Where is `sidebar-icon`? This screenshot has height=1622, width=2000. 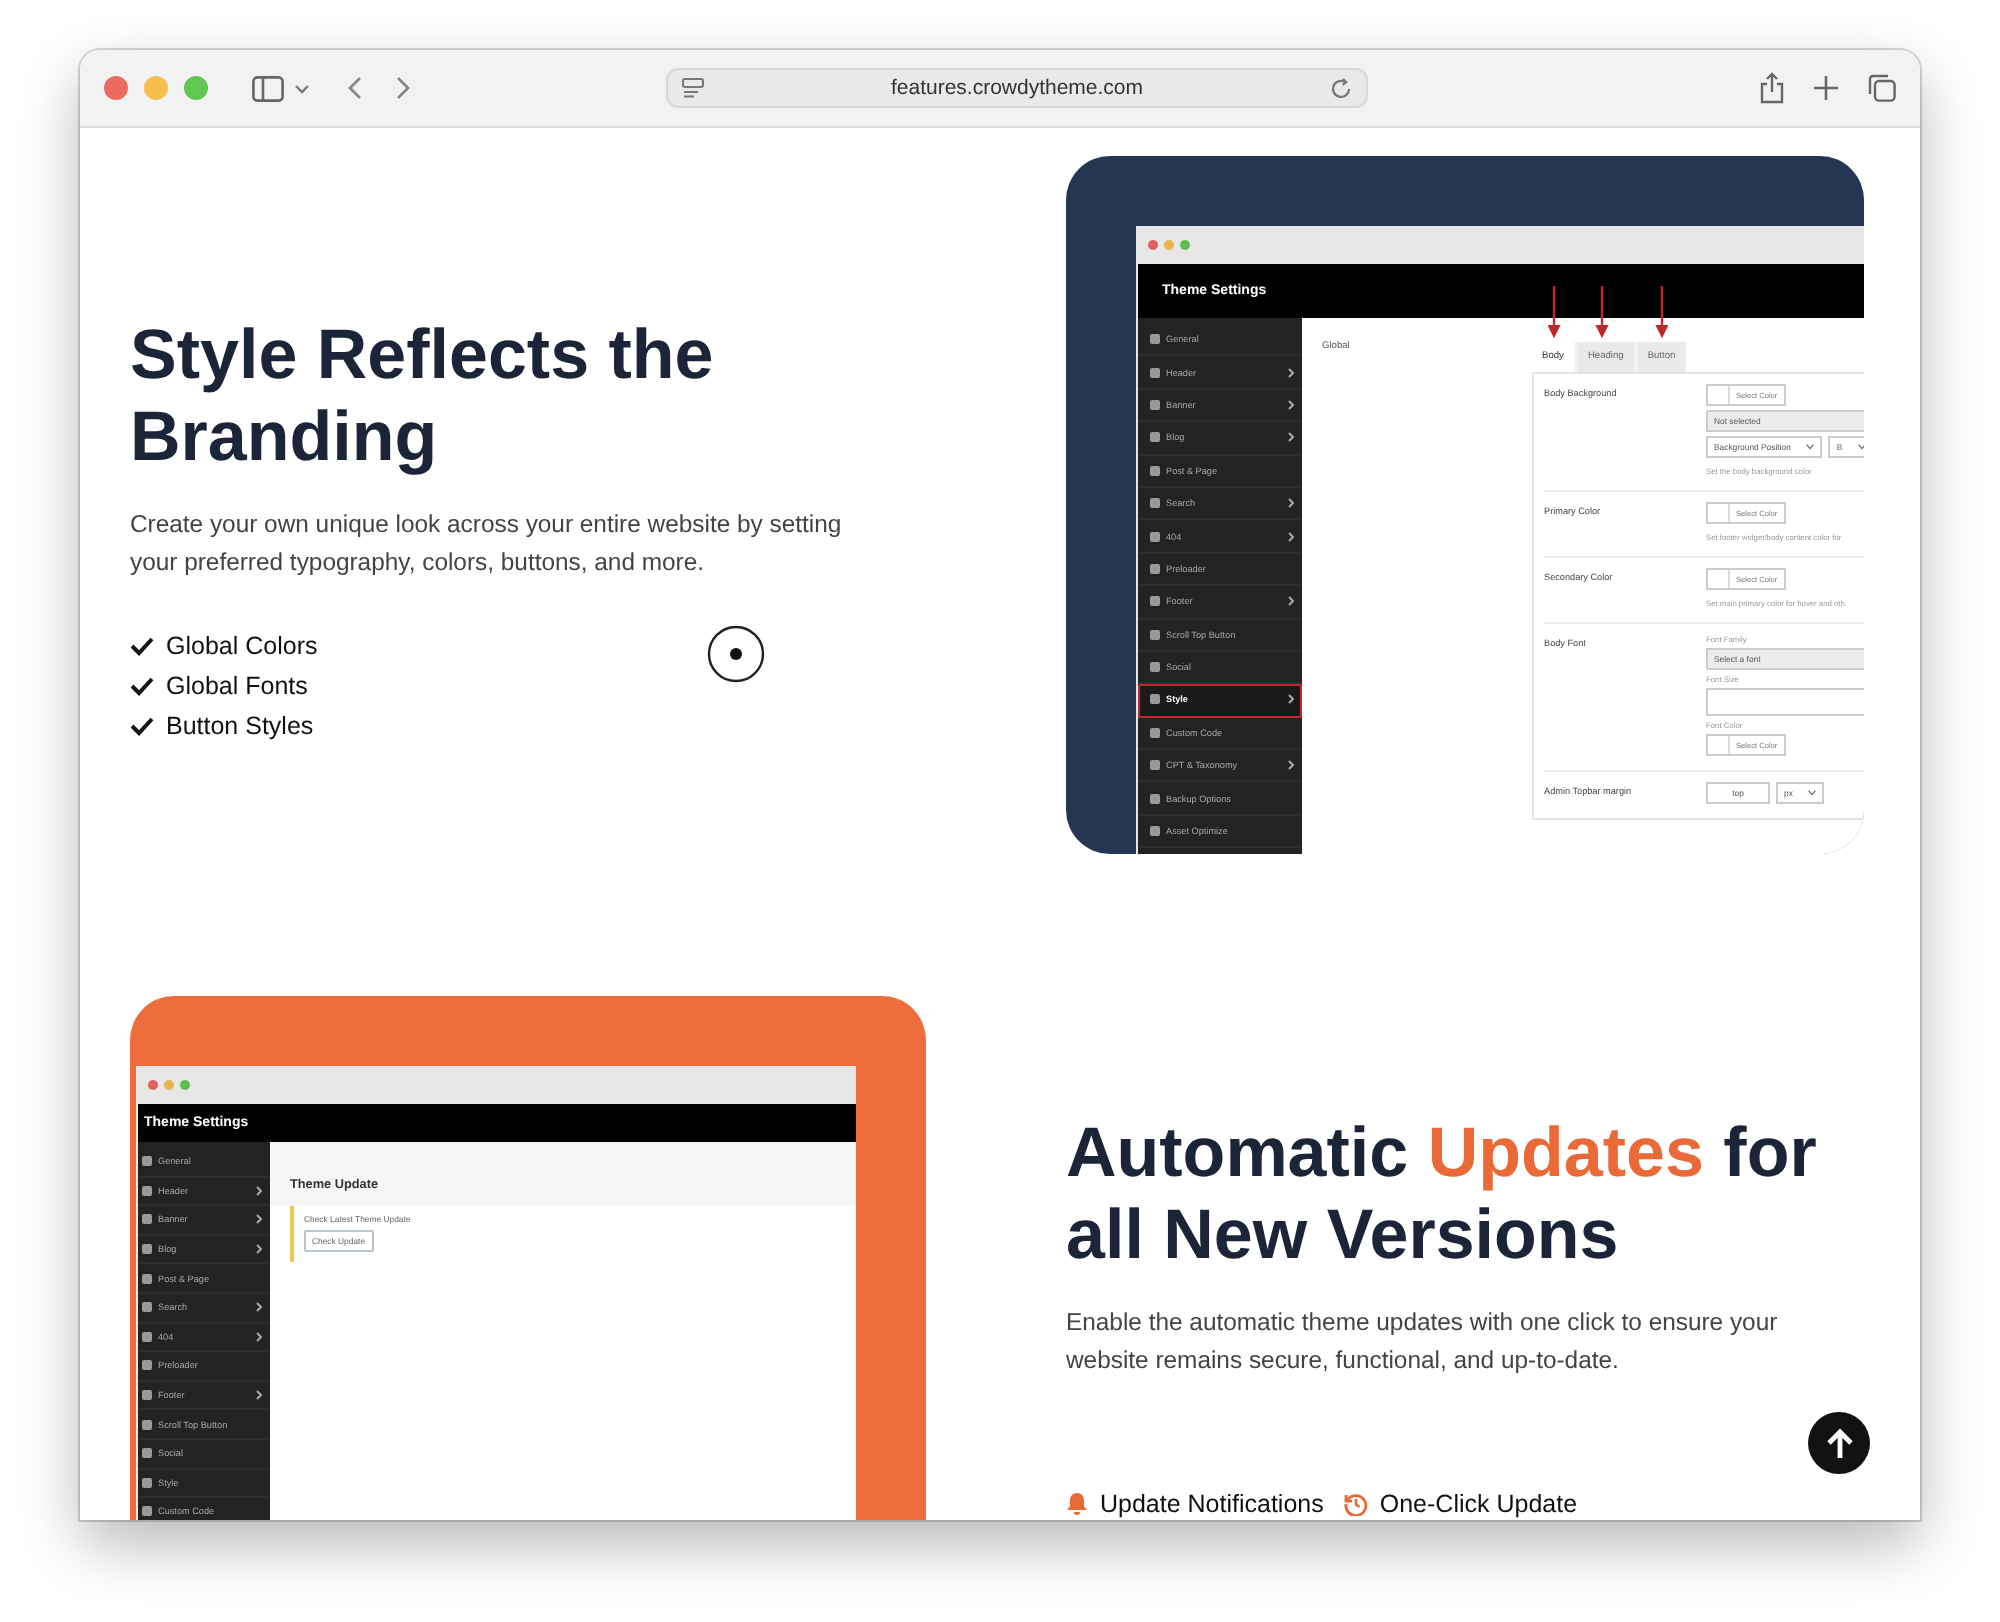 sidebar-icon is located at coordinates (268, 88).